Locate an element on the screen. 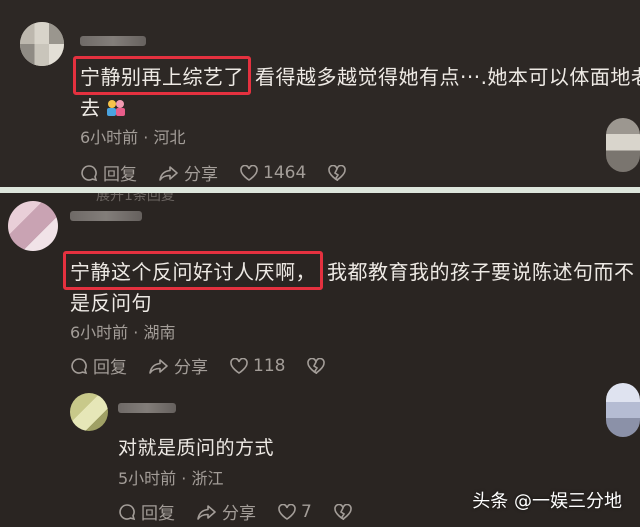 This screenshot has width=640, height=527. couple-emoji-icon is located at coordinates (115, 108).